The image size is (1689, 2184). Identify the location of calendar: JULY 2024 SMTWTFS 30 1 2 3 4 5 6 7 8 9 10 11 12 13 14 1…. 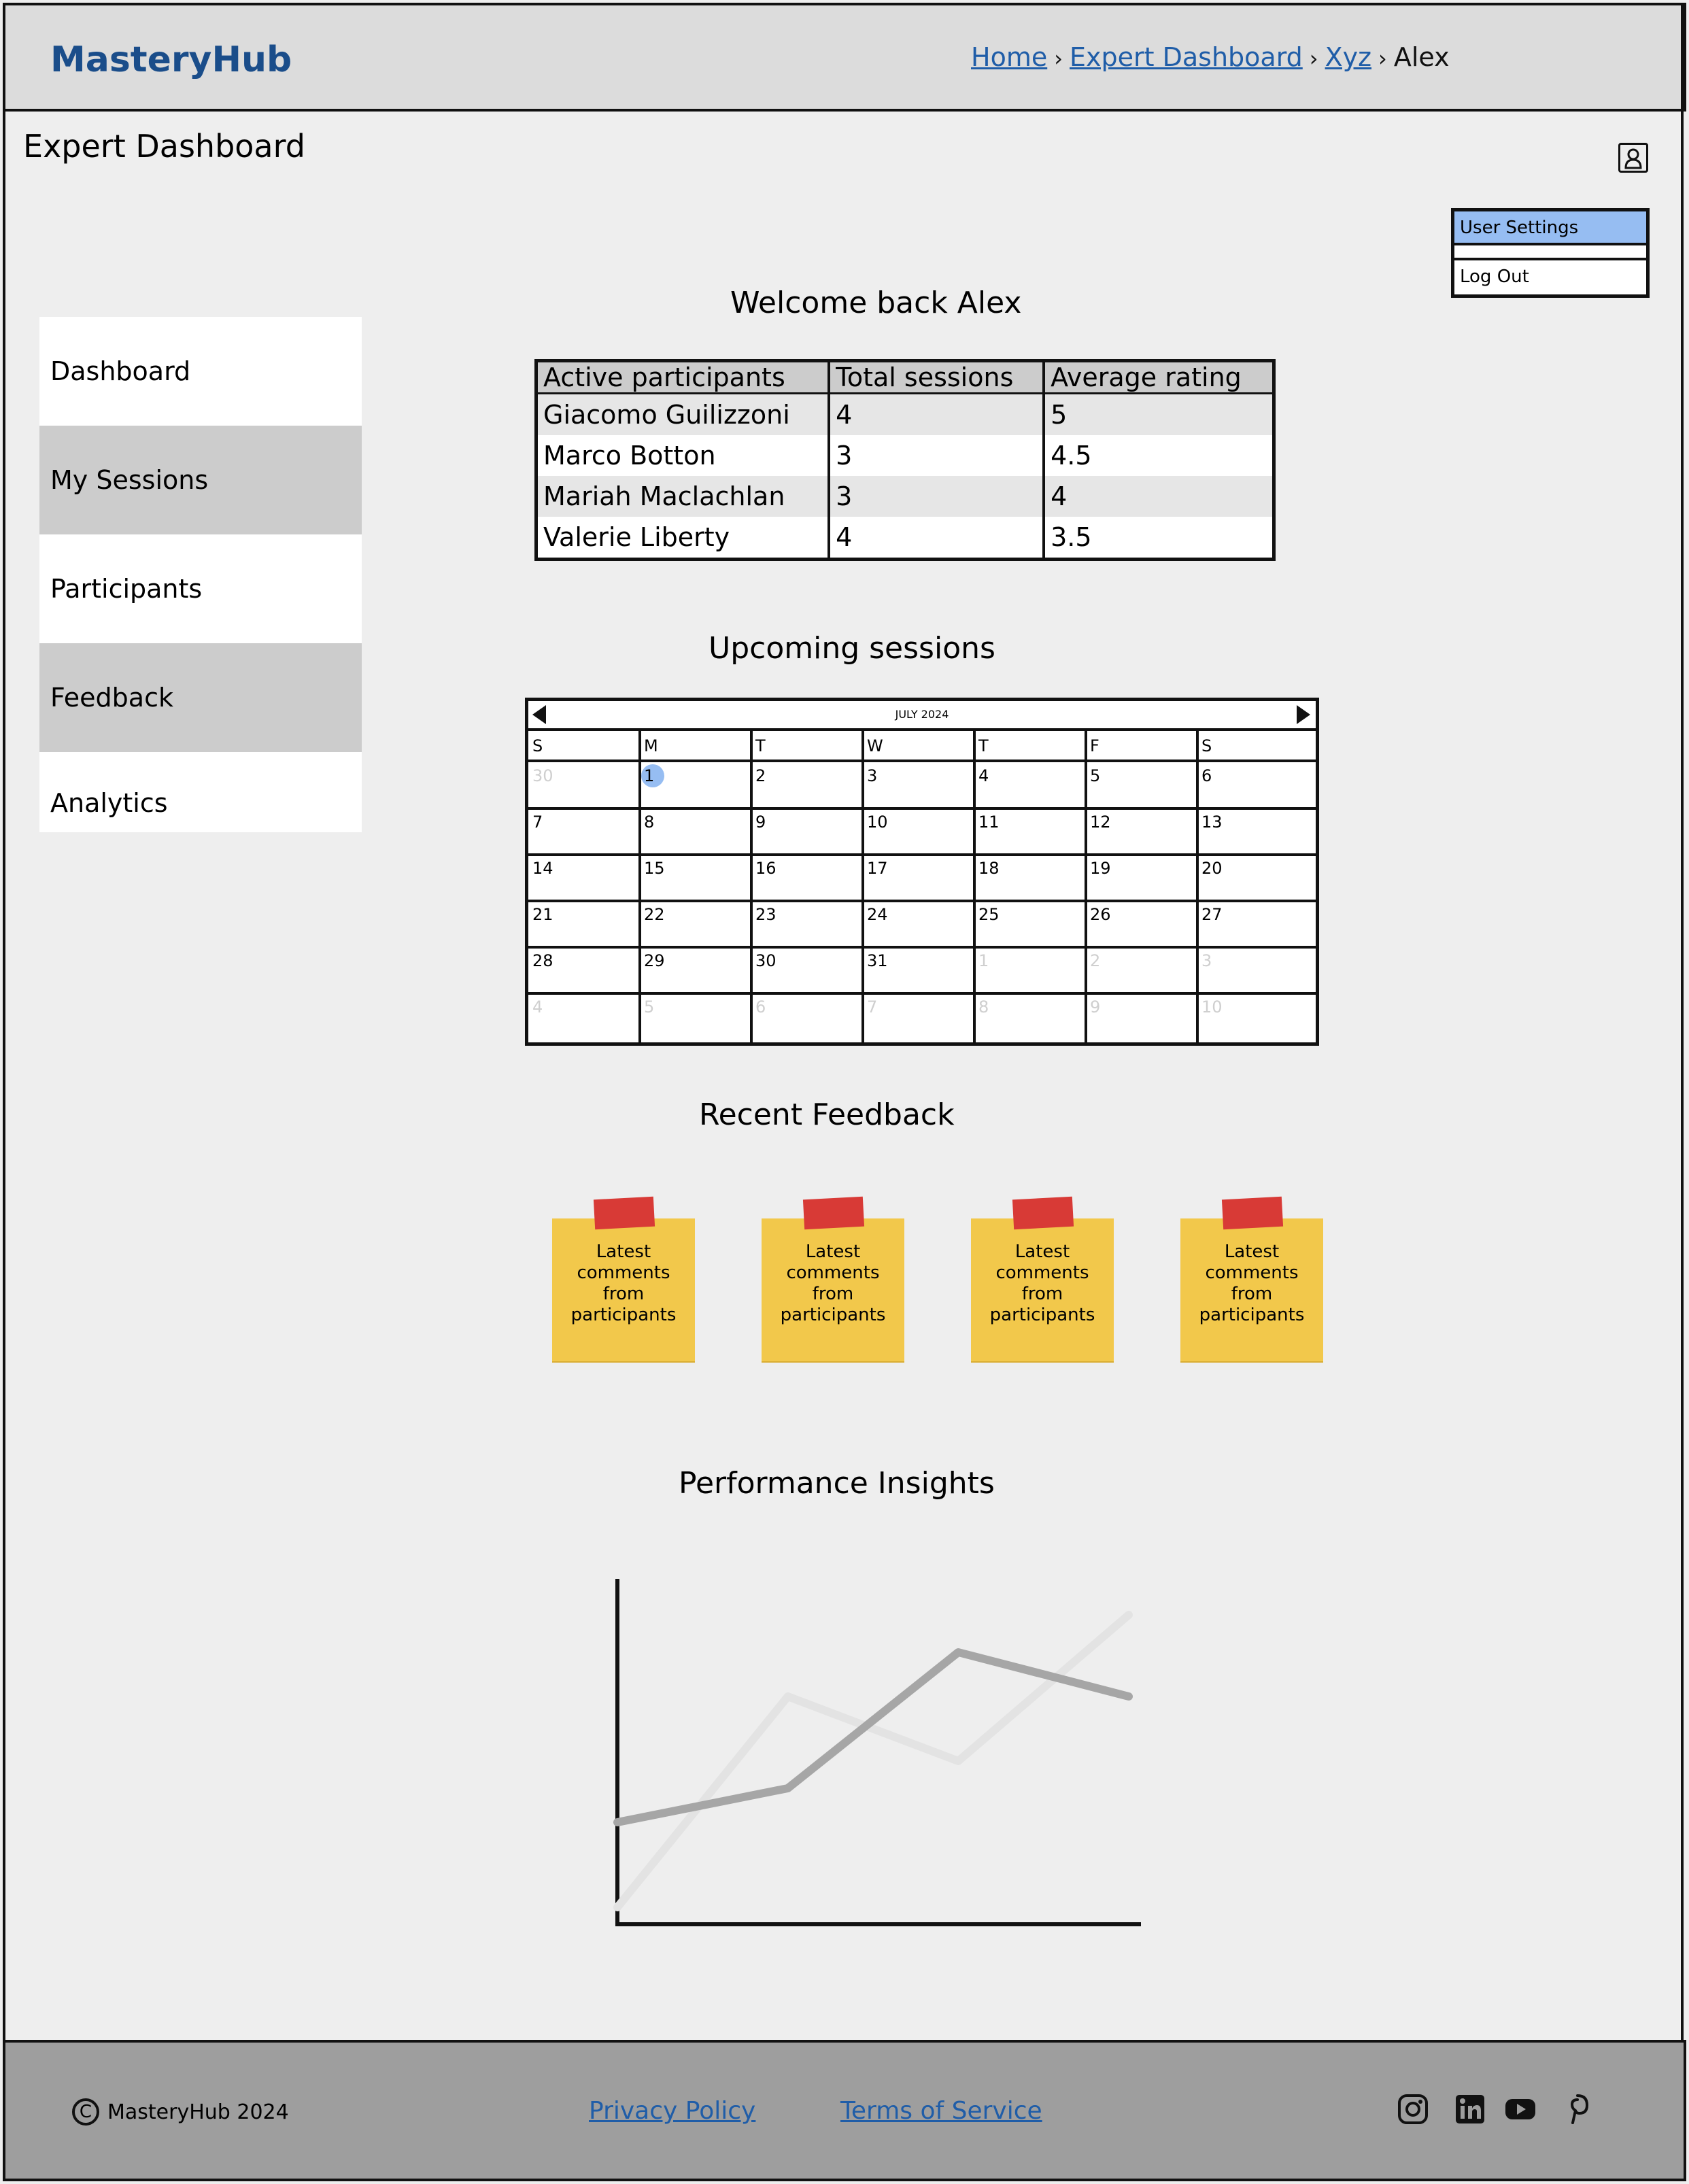
(922, 872).